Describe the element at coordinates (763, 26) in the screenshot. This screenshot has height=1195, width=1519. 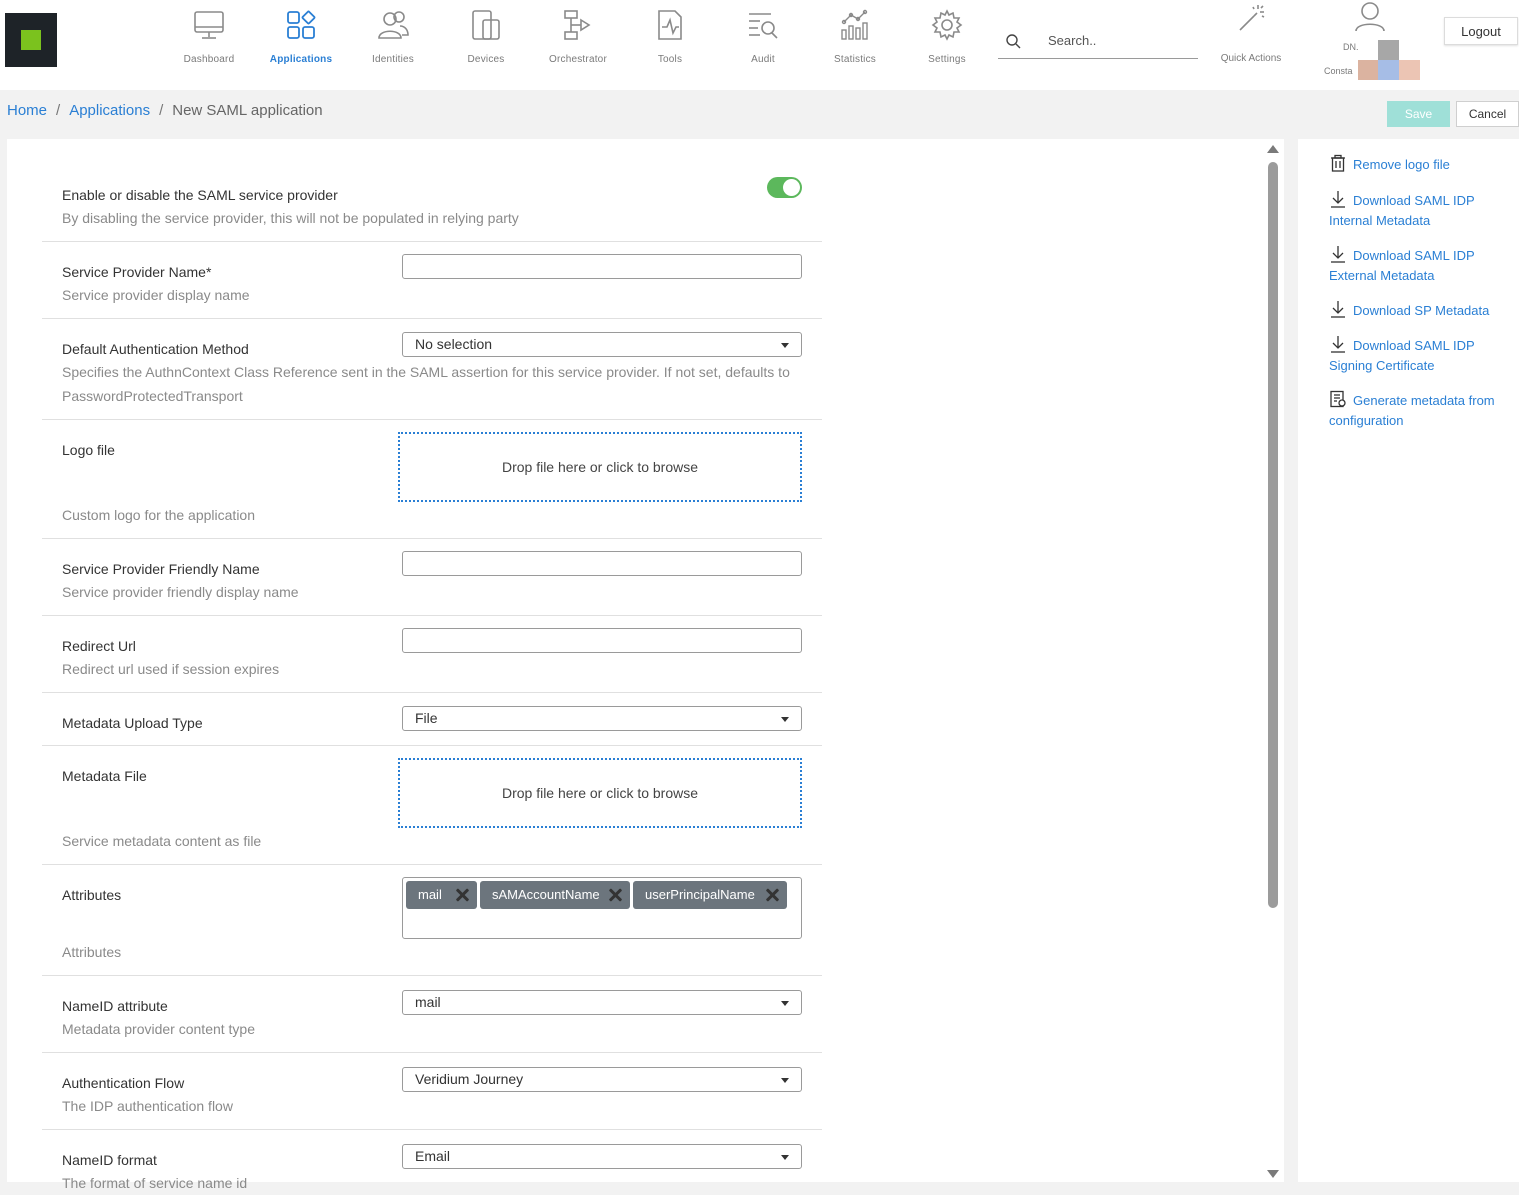
I see `audit-icon` at that location.